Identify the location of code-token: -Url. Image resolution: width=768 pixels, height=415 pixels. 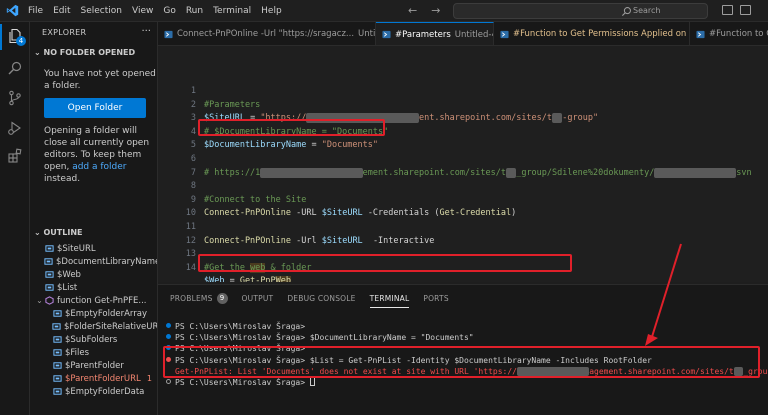
(306, 240).